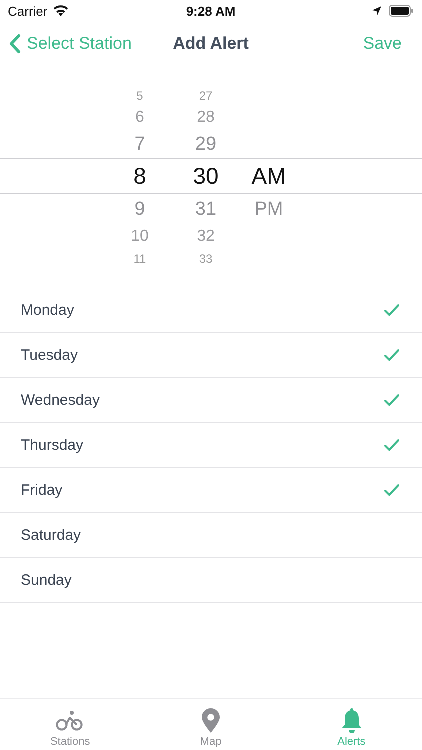 The height and width of the screenshot is (750, 422). What do you see at coordinates (211, 44) in the screenshot?
I see `screen-title: Add Alert` at bounding box center [211, 44].